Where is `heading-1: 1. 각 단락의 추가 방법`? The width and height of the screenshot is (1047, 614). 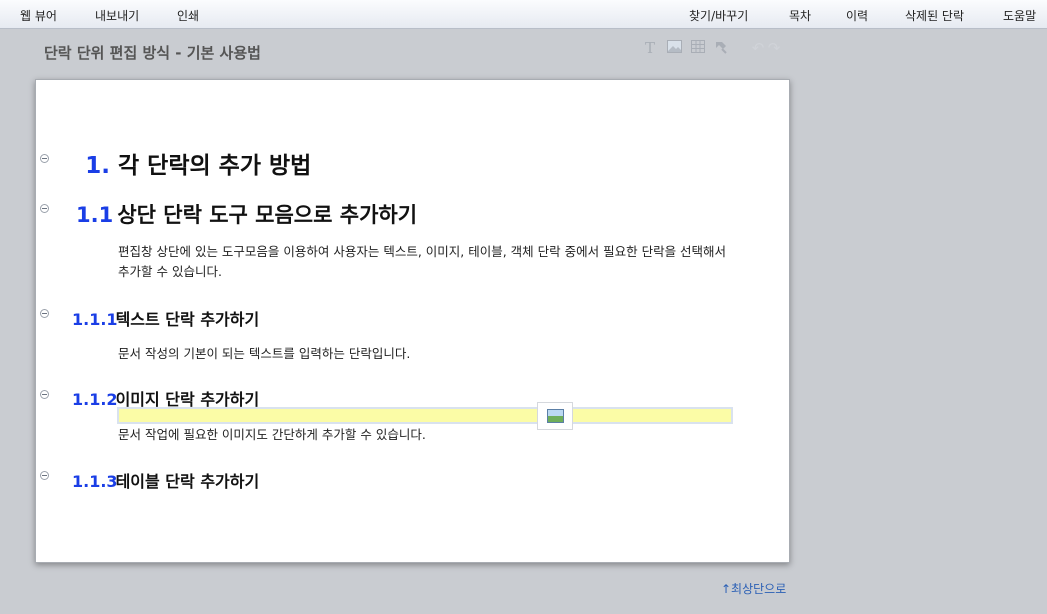 heading-1: 1. 각 단락의 추가 방법 is located at coordinates (193, 163).